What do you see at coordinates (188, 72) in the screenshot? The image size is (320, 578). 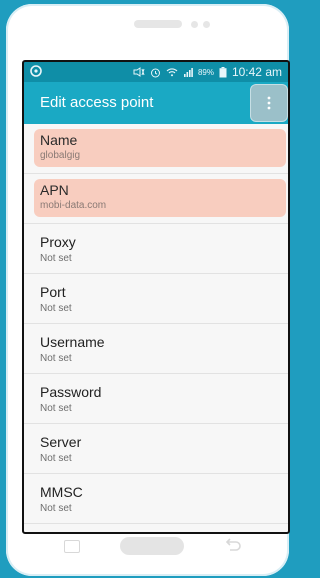 I see `signal-icon` at bounding box center [188, 72].